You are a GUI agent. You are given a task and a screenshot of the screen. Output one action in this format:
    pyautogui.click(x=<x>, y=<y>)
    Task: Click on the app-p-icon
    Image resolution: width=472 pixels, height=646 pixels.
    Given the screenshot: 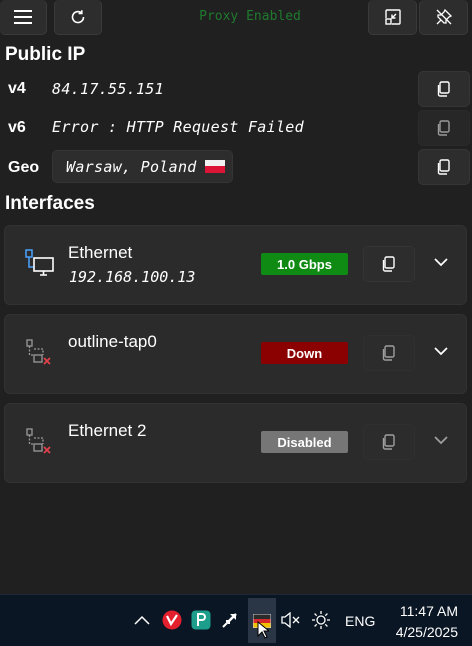 What is the action you would take?
    pyautogui.click(x=201, y=620)
    